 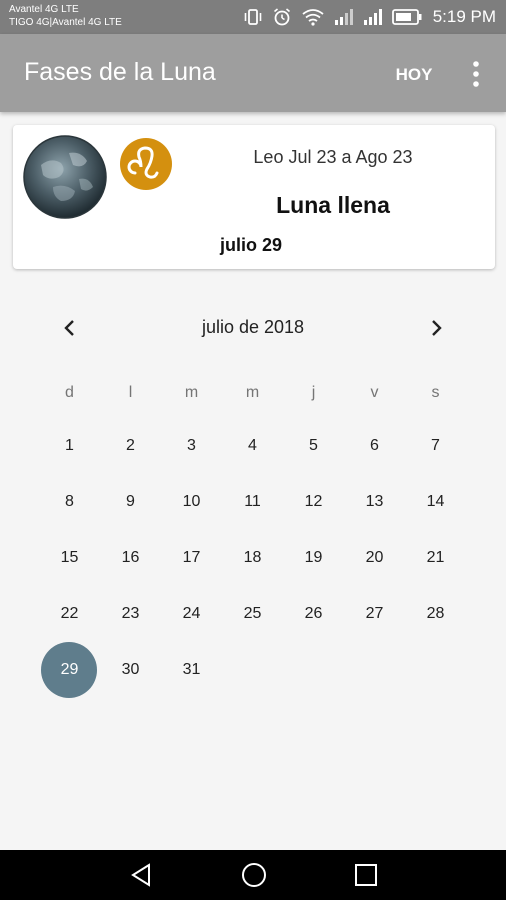 I want to click on calendar-day: 22, so click(x=69, y=614).